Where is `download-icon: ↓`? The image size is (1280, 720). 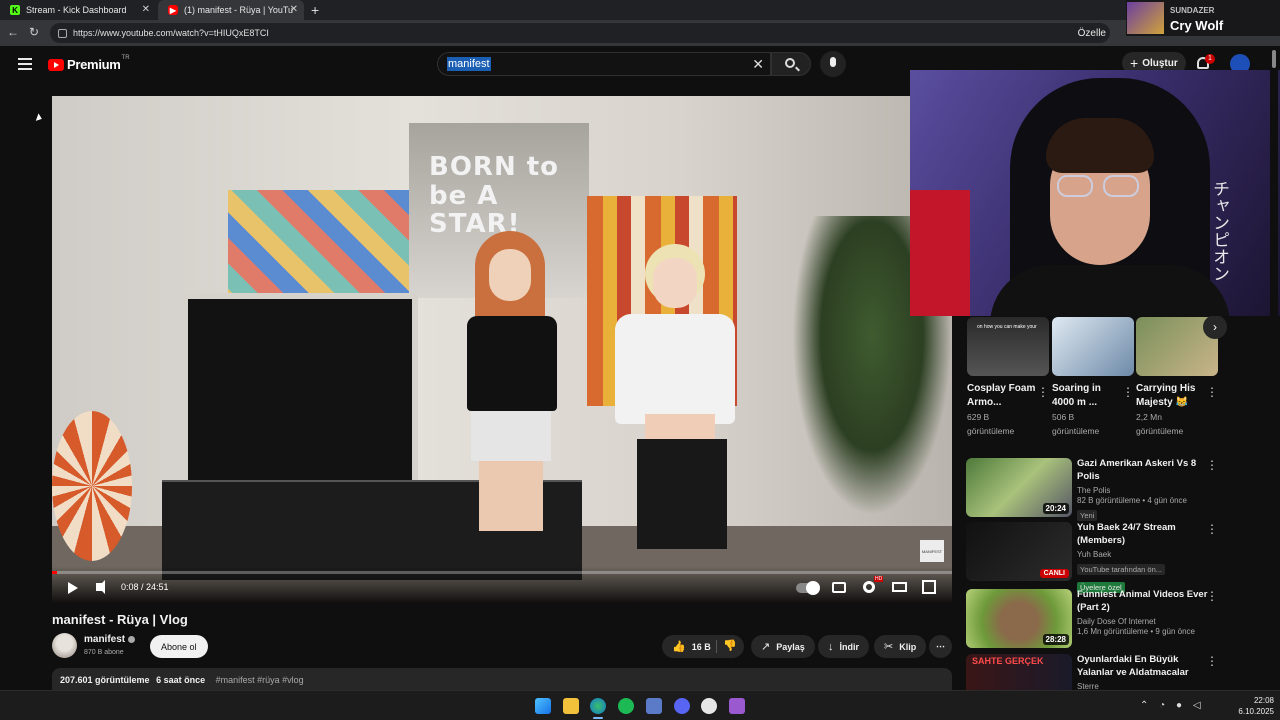 download-icon: ↓ is located at coordinates (831, 646).